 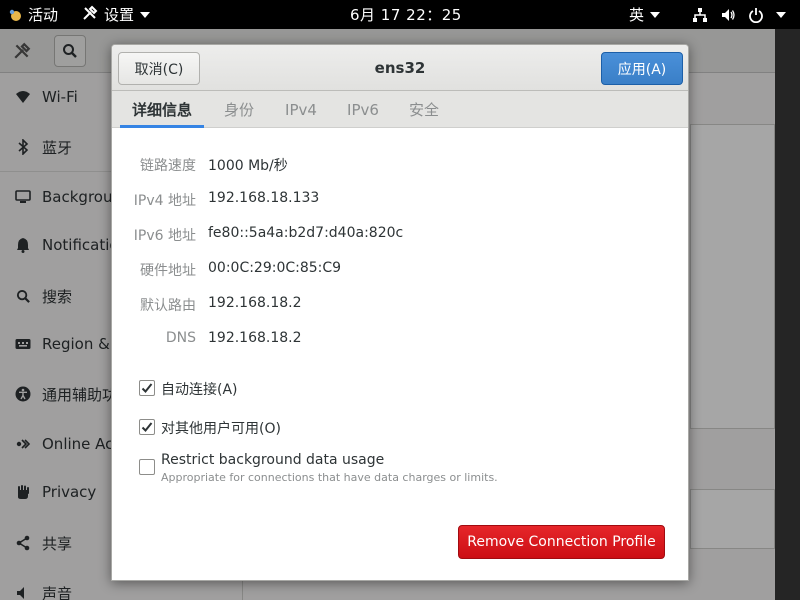 I want to click on activities-button: 活动, so click(x=33, y=14).